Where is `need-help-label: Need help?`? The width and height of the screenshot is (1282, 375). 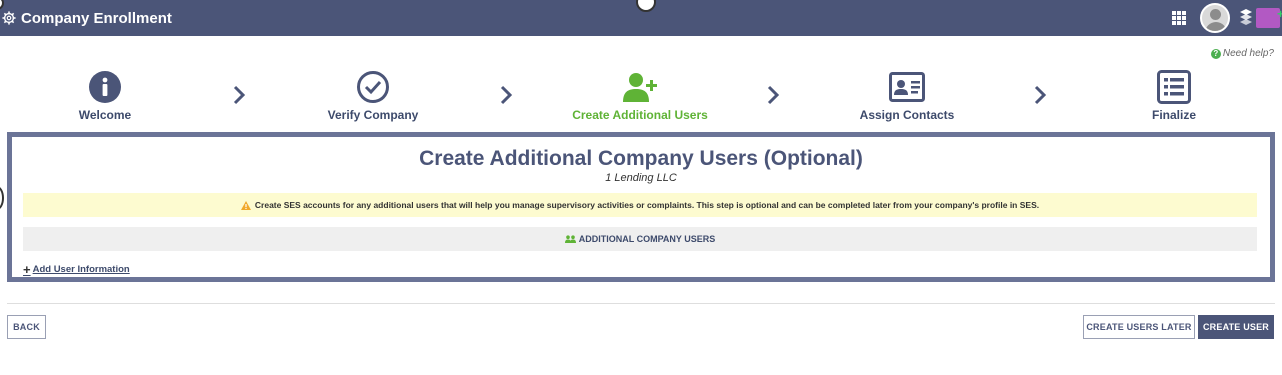 need-help-label: Need help? is located at coordinates (1248, 53).